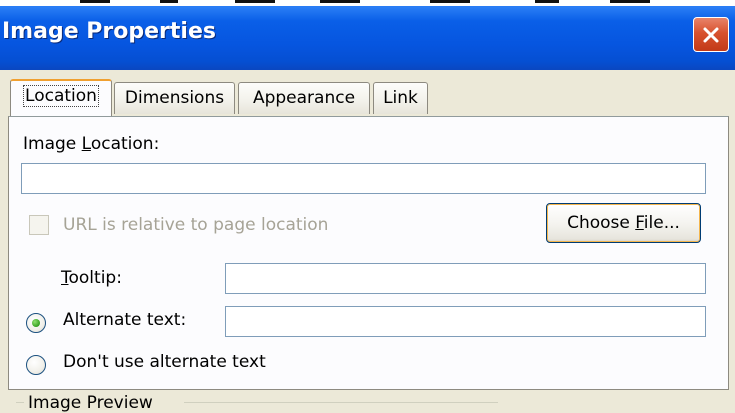  I want to click on tab-link-label: Link, so click(400, 98).